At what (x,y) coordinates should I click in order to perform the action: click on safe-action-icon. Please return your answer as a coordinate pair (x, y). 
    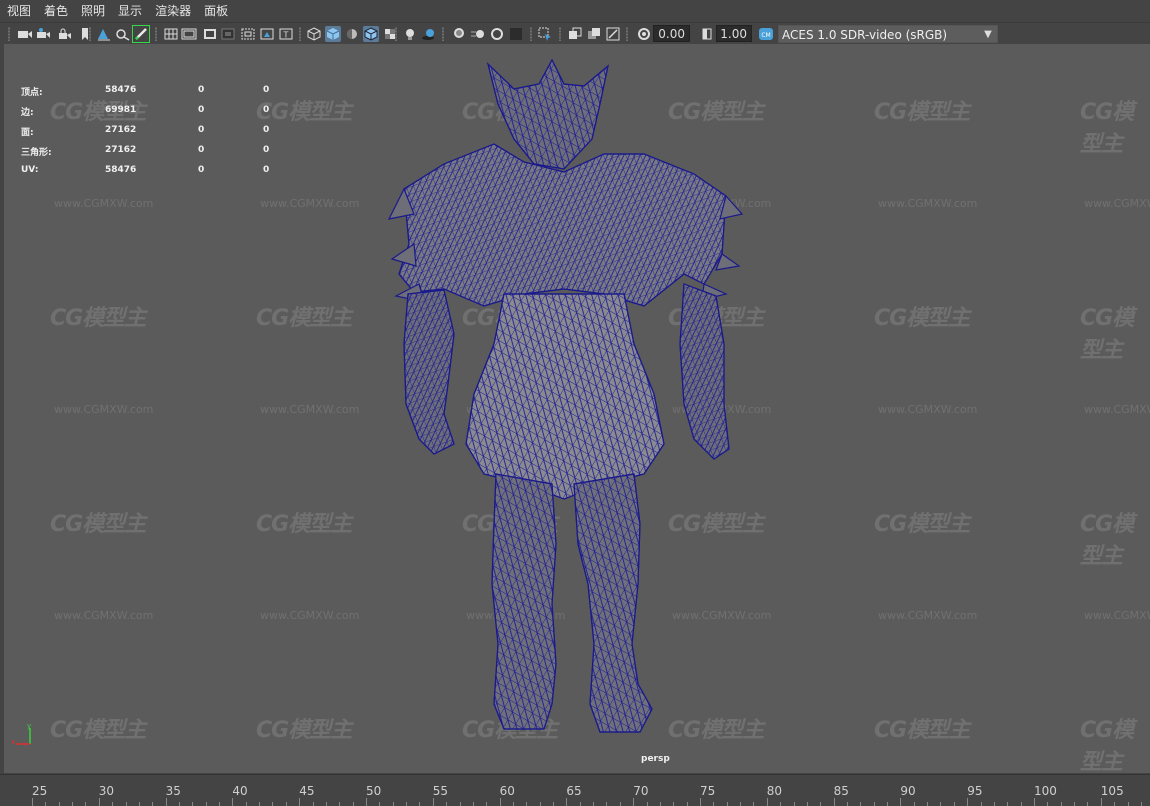
    Looking at the image, I should click on (267, 34).